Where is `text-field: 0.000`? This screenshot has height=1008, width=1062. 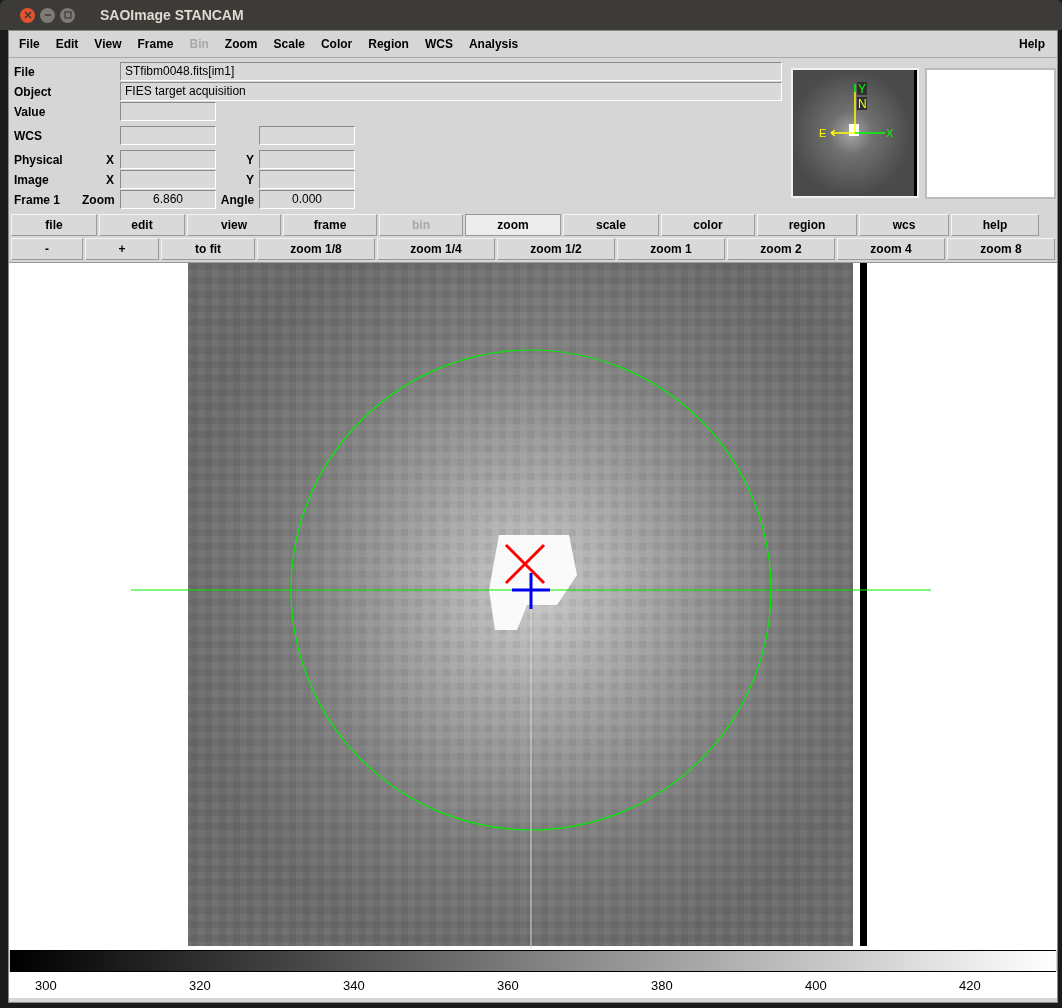
text-field: 0.000 is located at coordinates (307, 199).